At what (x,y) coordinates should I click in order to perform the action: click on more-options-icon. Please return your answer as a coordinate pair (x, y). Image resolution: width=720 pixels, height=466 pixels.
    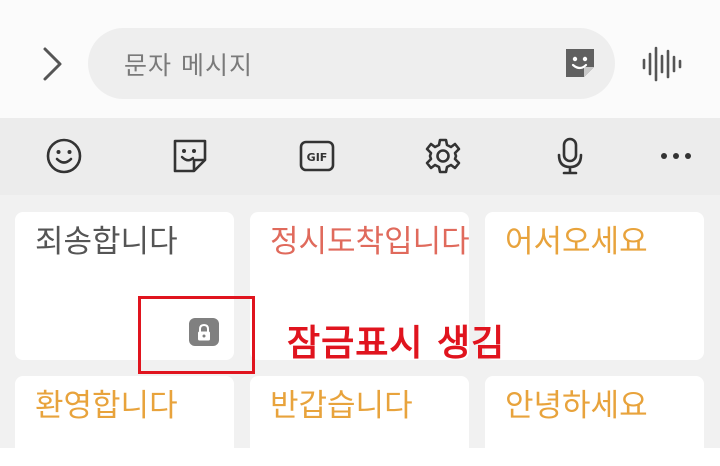
    Looking at the image, I should click on (676, 156).